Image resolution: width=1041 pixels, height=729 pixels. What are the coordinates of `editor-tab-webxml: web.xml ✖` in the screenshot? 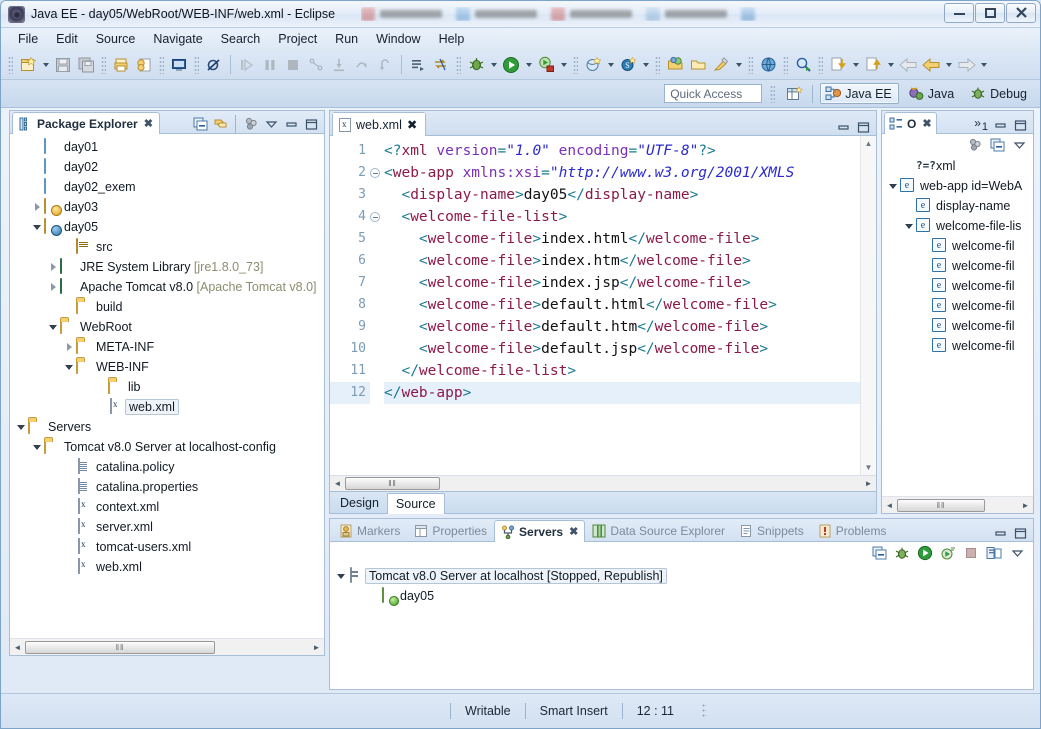 It's located at (379, 124).